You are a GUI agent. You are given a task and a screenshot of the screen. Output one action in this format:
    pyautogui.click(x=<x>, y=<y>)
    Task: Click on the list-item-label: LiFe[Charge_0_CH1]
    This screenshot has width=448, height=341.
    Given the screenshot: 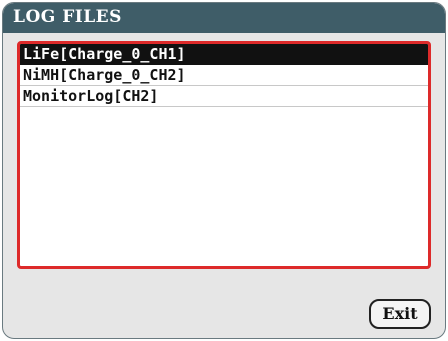 What is the action you would take?
    pyautogui.click(x=104, y=54)
    